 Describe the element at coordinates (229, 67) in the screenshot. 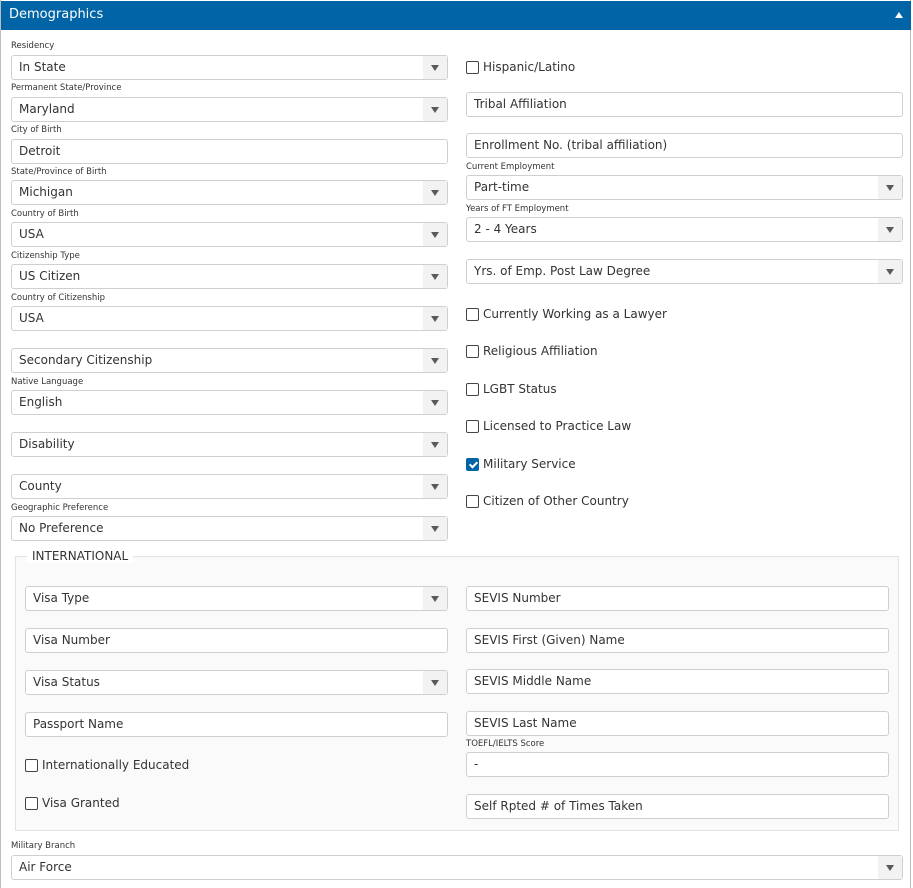

I see `residency-select: In State` at that location.